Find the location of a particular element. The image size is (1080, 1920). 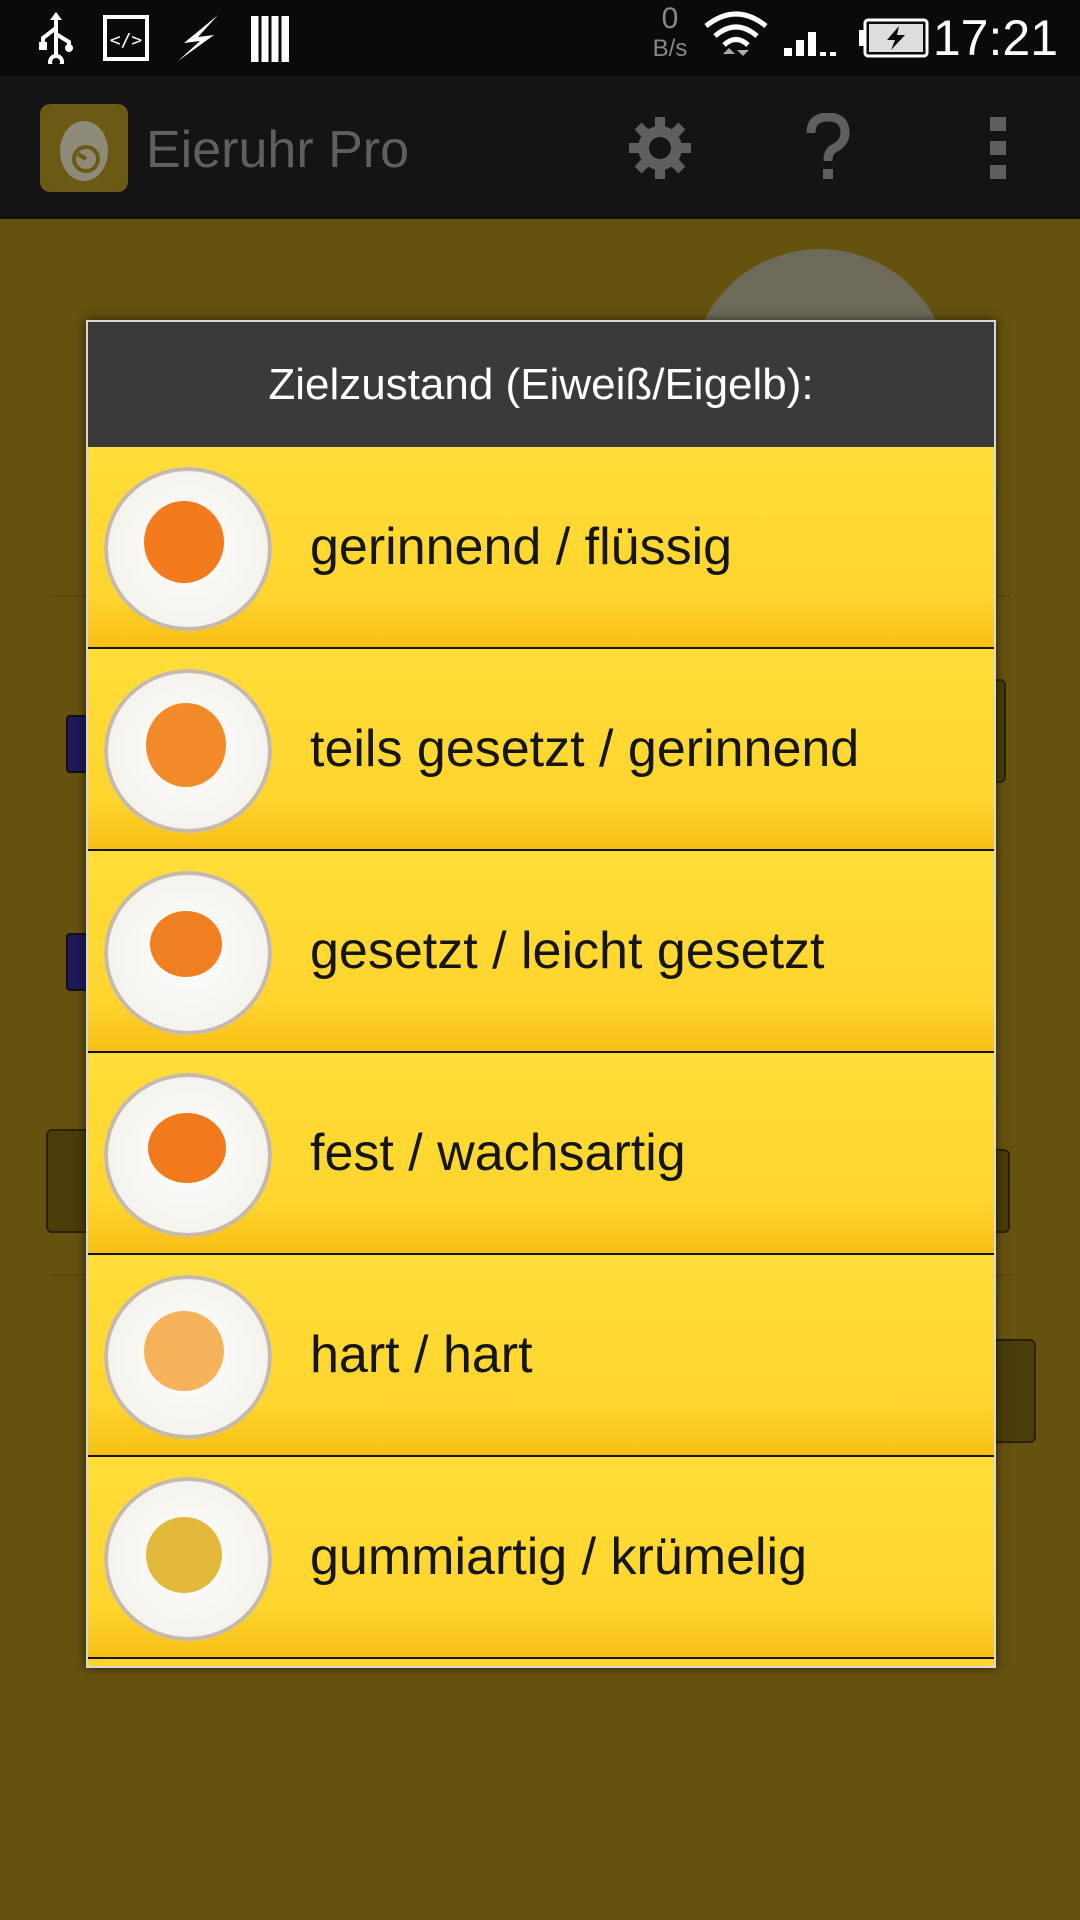

option-label: gerinnend / flüssig is located at coordinates (521, 547).